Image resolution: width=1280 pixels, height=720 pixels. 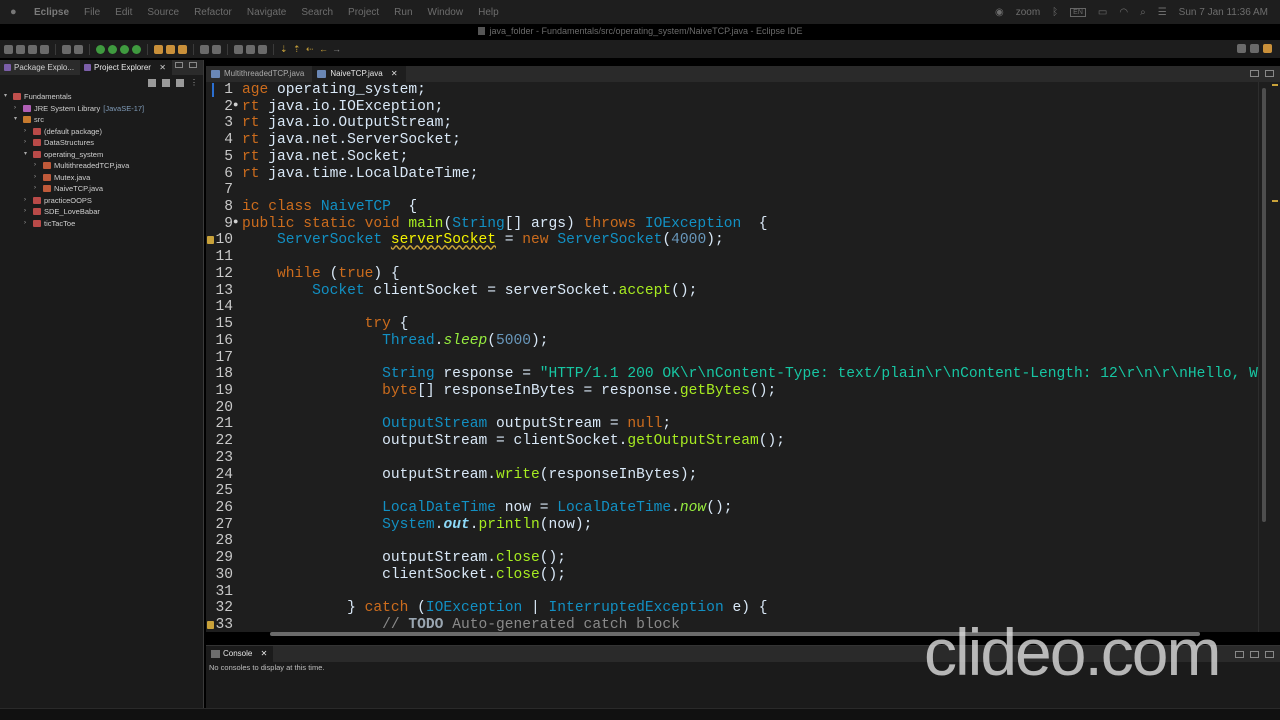 What do you see at coordinates (152, 83) in the screenshot?
I see `collapse-all-icon` at bounding box center [152, 83].